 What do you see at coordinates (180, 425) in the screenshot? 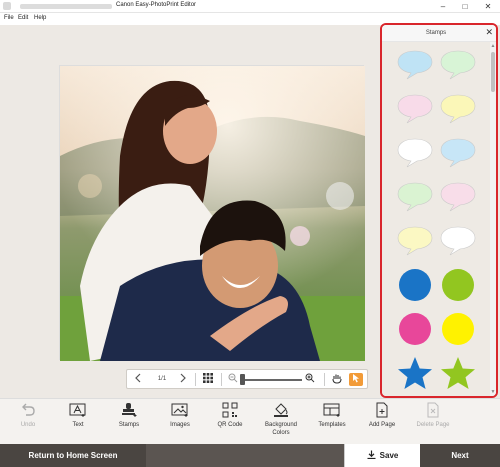
I see `images-label: Images` at bounding box center [180, 425].